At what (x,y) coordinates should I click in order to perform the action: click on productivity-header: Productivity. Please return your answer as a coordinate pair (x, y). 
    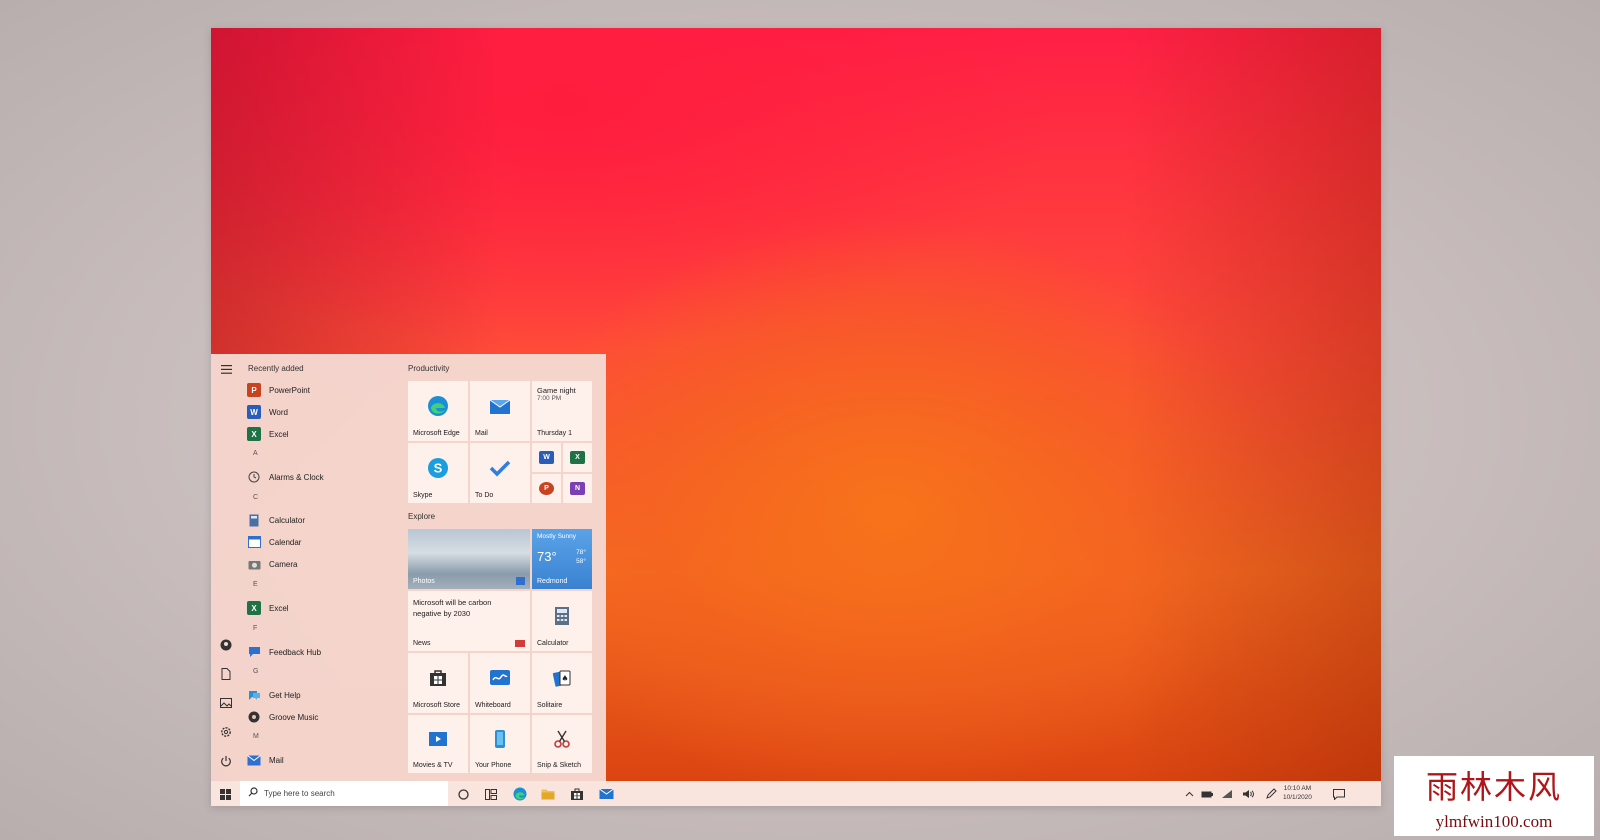
    Looking at the image, I should click on (429, 368).